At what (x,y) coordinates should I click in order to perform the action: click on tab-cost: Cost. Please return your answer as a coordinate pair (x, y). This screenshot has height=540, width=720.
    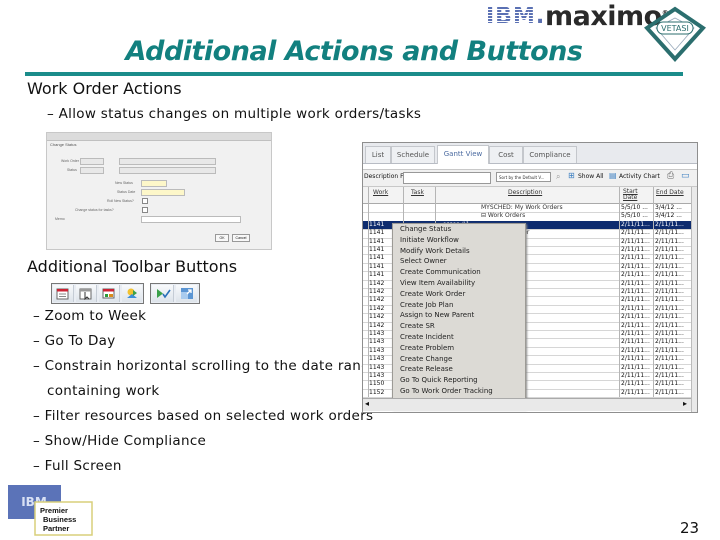
    Looking at the image, I should click on (506, 154).